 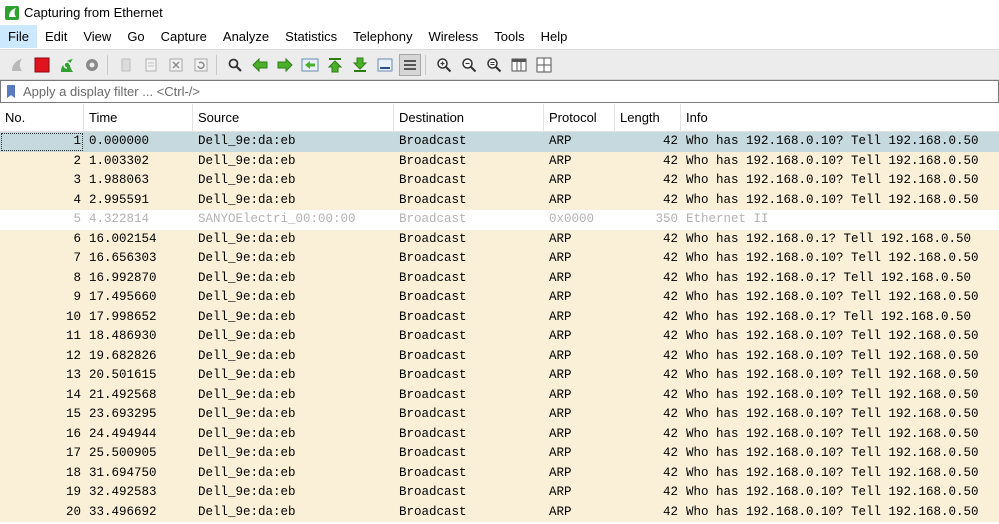 I want to click on zoom-in-icon, so click(x=444, y=64).